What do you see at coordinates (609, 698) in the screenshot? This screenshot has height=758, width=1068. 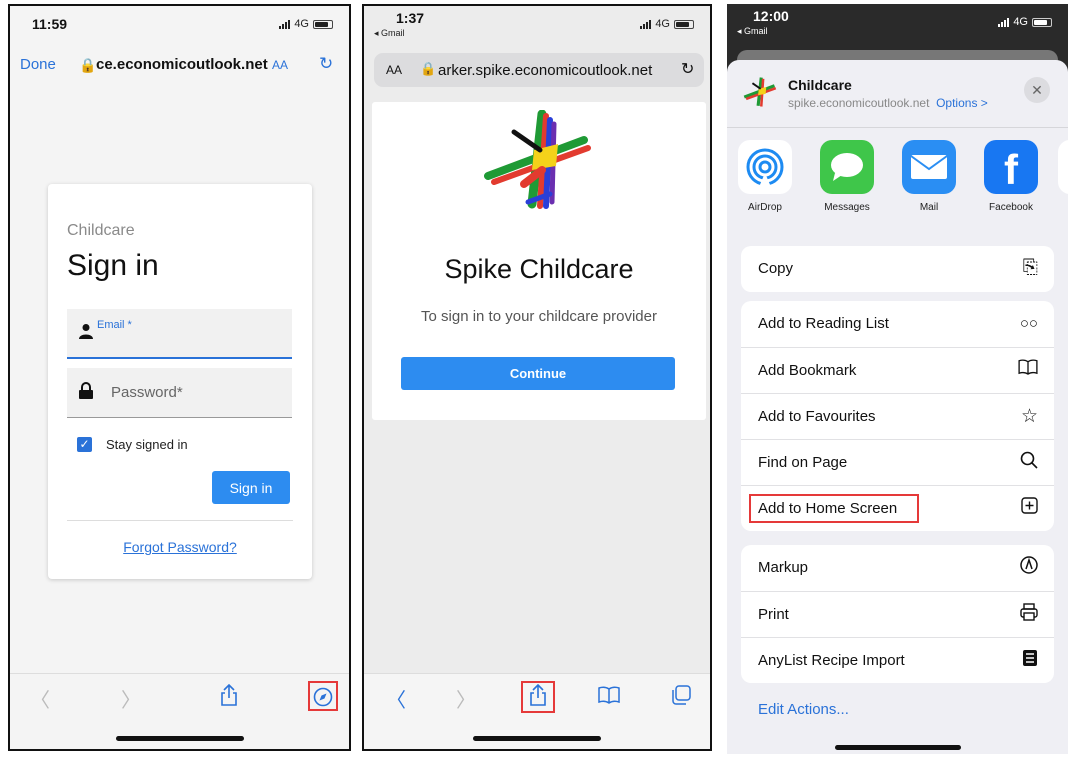 I see `bookmarks-icon` at bounding box center [609, 698].